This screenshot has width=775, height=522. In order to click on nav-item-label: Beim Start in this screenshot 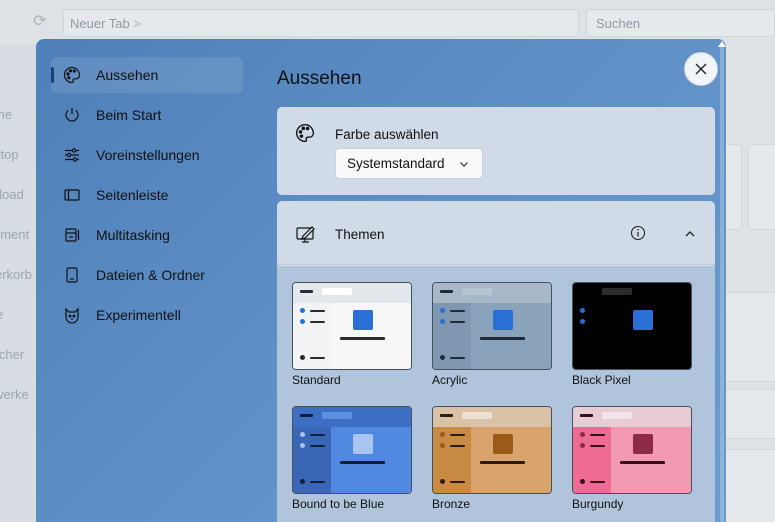, I will do `click(129, 115)`.